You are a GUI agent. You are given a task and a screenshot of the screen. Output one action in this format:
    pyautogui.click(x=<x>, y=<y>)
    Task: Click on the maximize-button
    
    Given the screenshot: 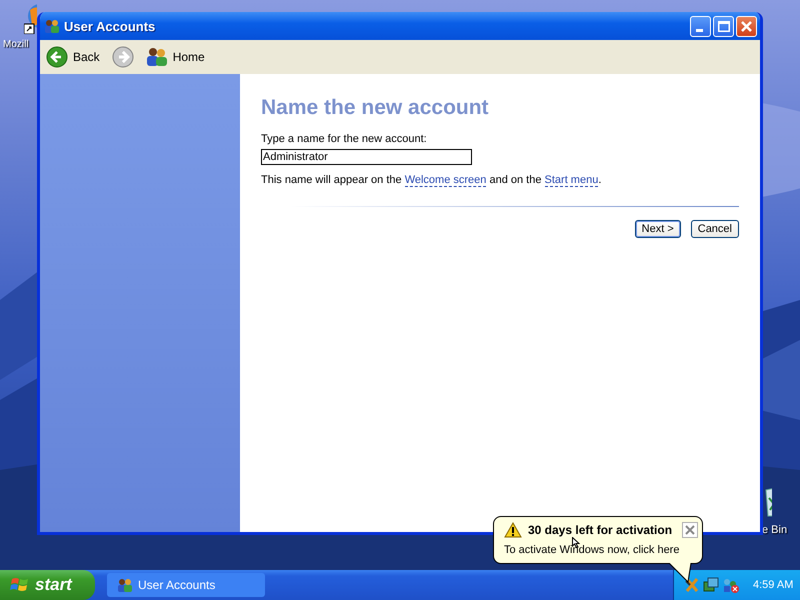 What is the action you would take?
    pyautogui.click(x=723, y=26)
    